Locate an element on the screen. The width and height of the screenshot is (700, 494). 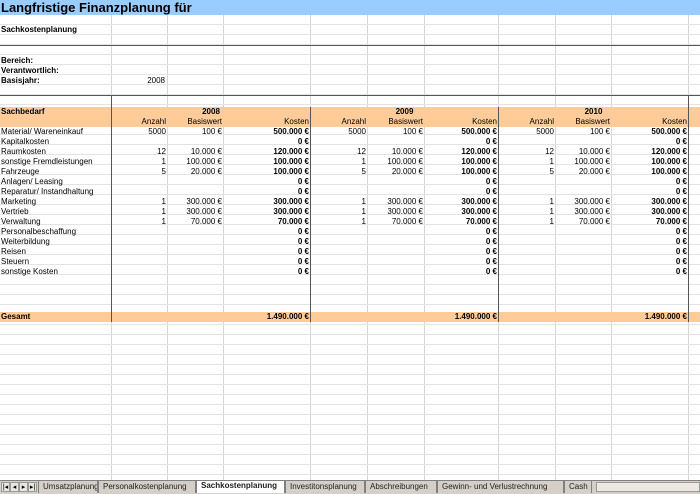
anzahl-2010: 12 is located at coordinates (526, 152).